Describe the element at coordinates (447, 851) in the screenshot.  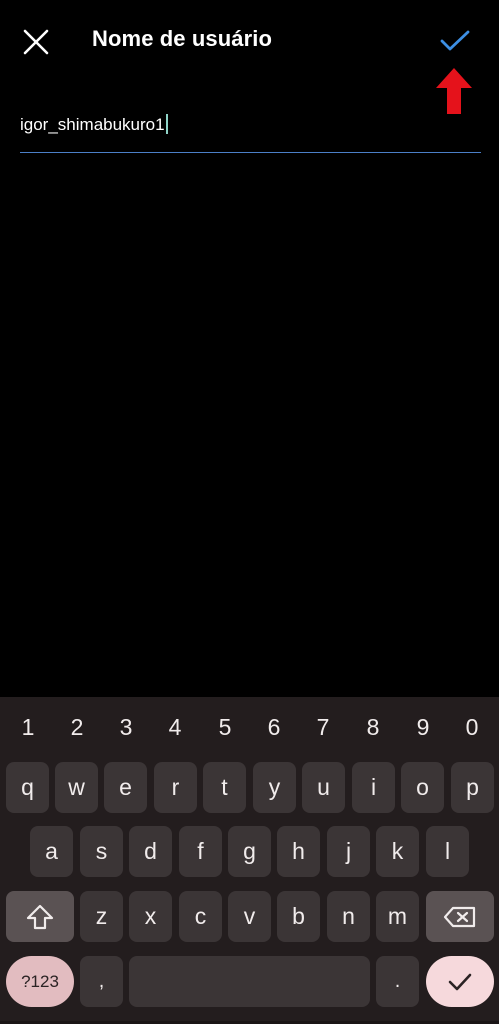
I see `key-l: l` at that location.